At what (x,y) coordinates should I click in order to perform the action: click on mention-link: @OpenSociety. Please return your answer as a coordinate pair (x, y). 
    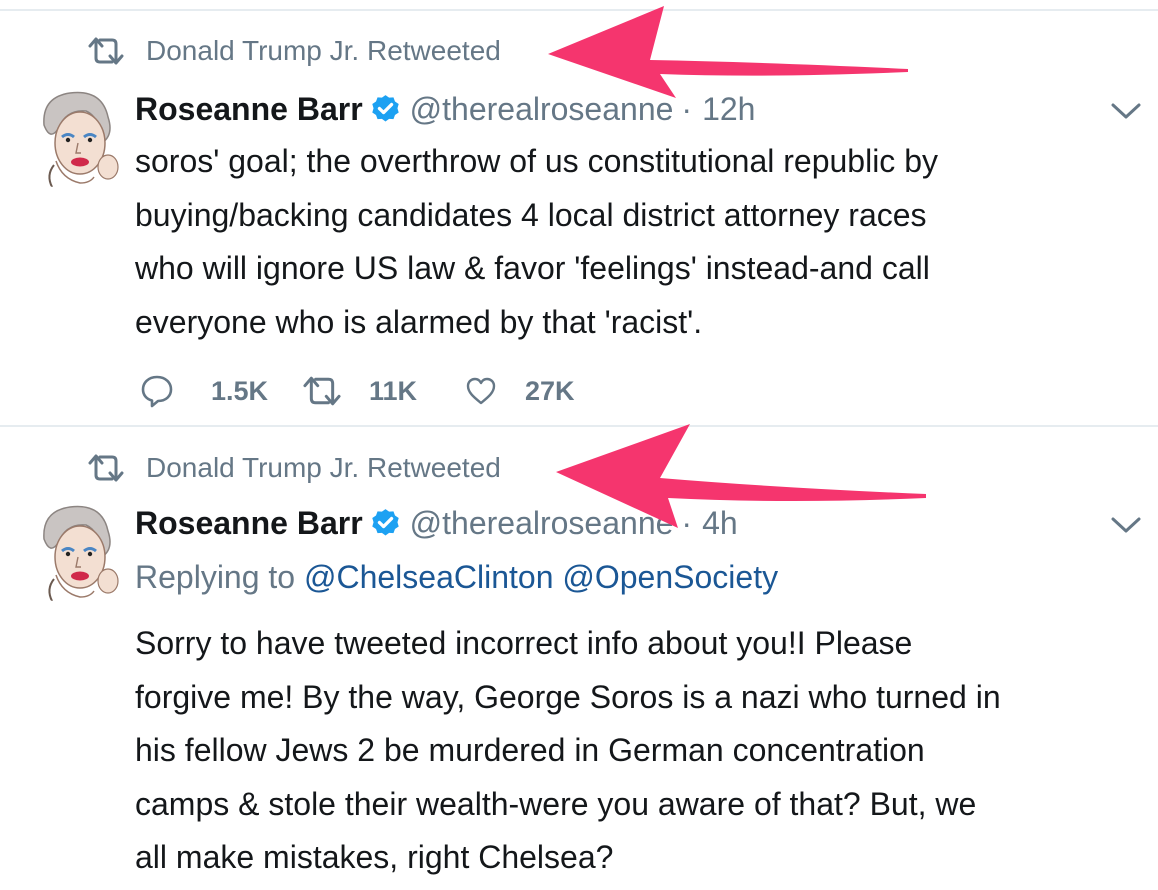
    Looking at the image, I should click on (670, 577).